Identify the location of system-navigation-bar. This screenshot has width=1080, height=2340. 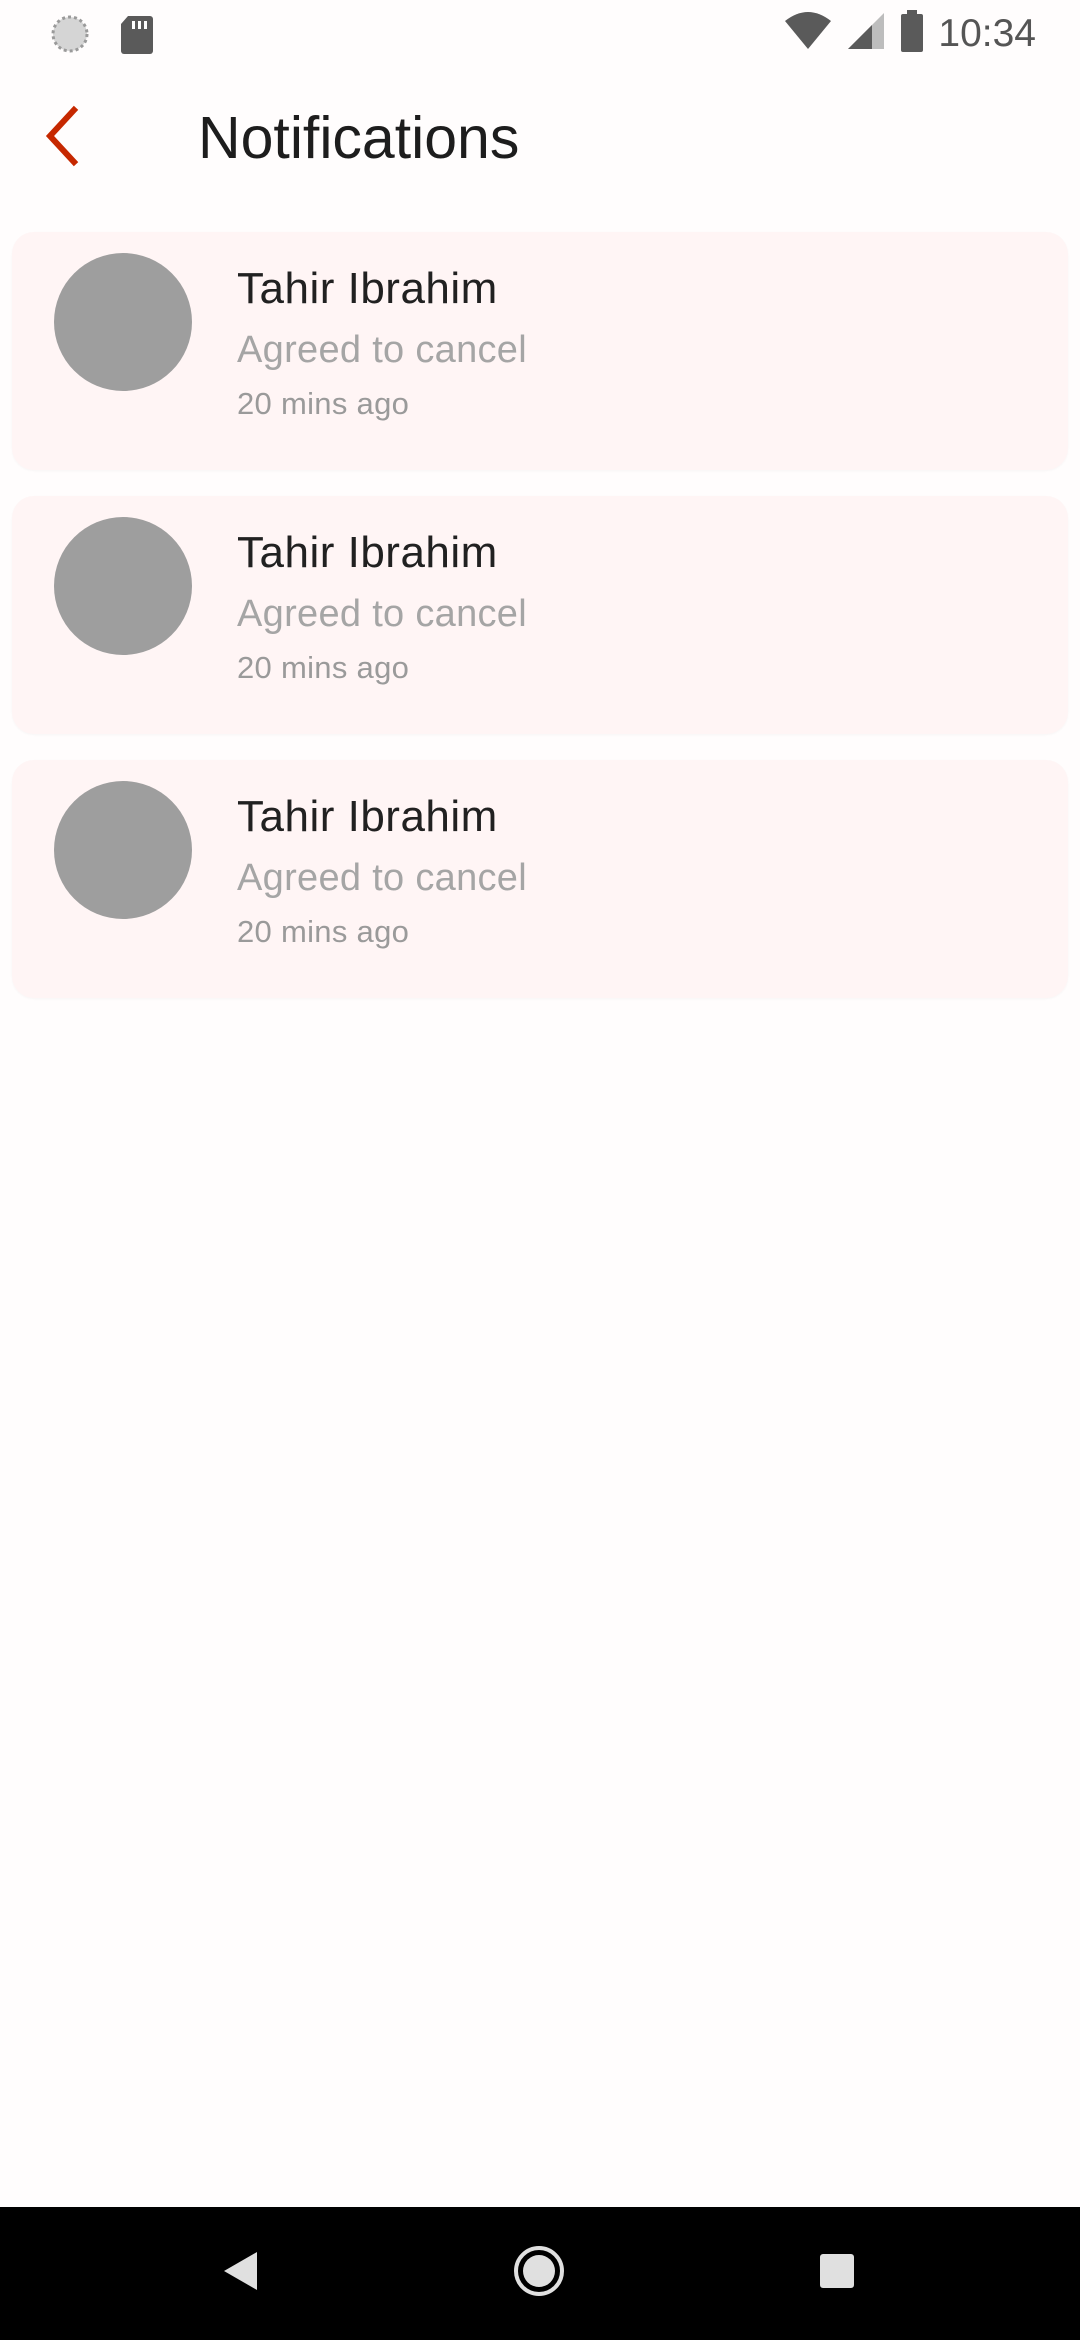
(540, 2273).